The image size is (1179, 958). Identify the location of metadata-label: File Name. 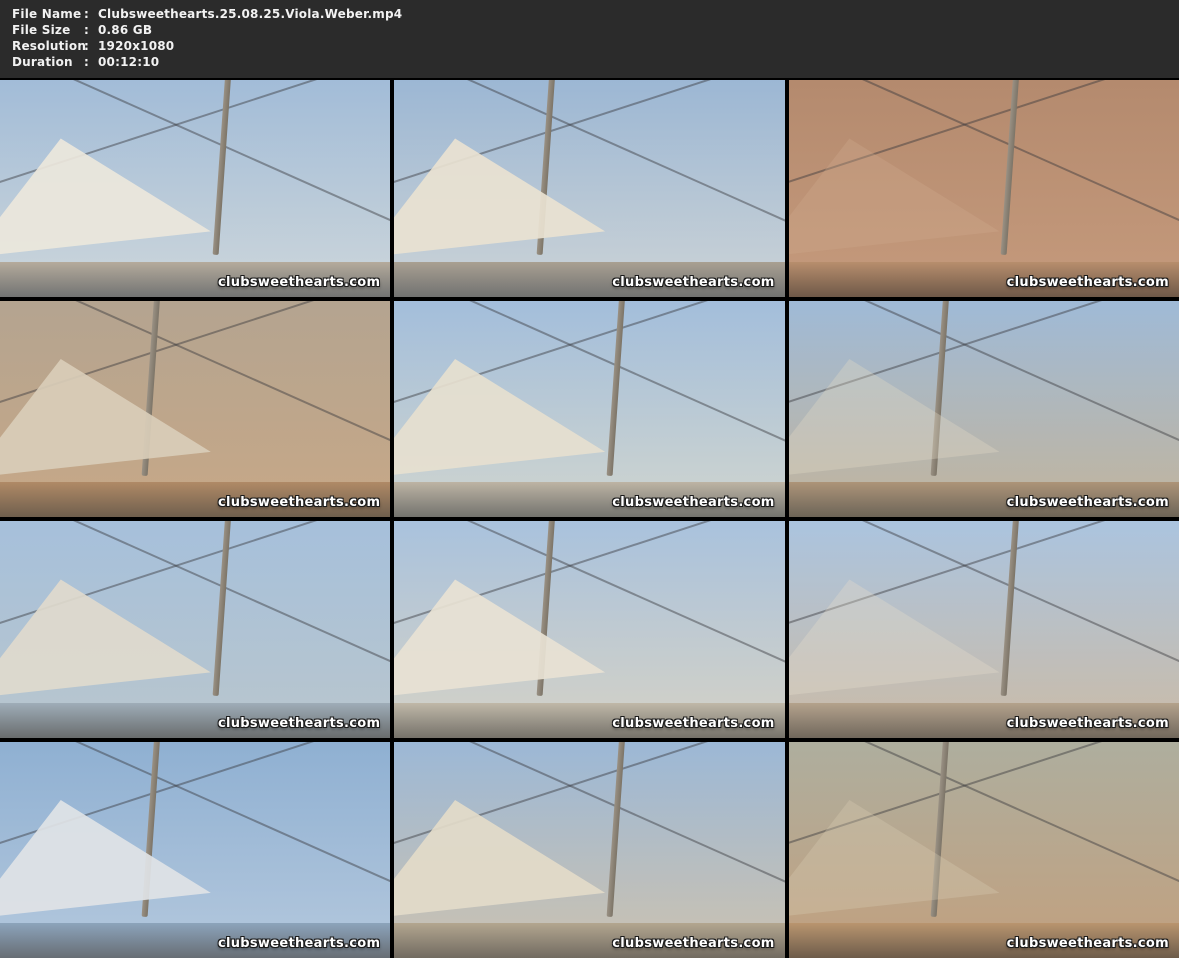
(47, 14).